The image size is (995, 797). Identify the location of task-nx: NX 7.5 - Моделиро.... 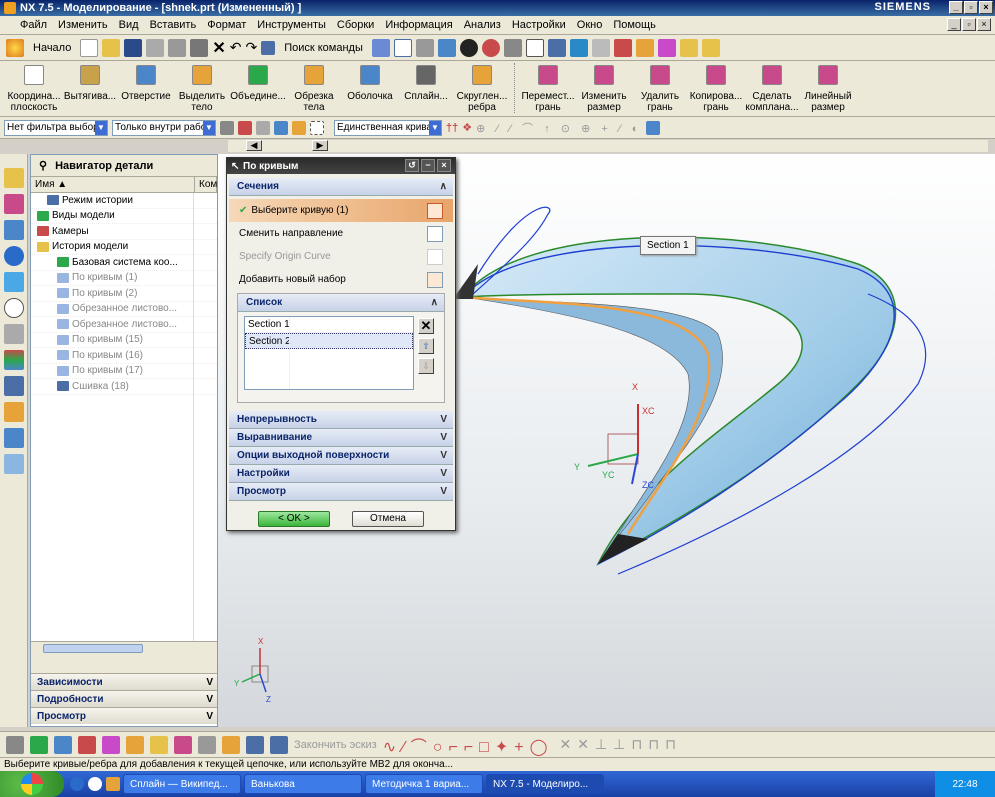
(545, 784).